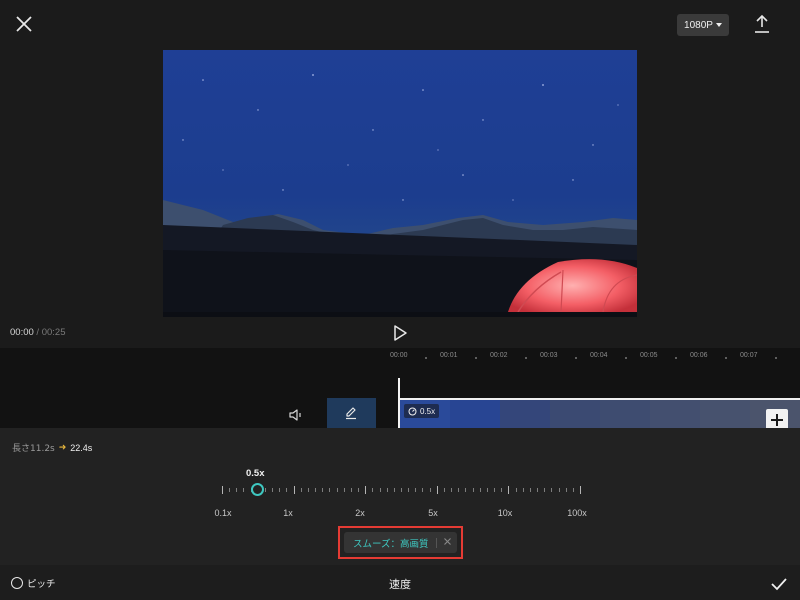 The image size is (800, 600). What do you see at coordinates (599, 355) in the screenshot?
I see `ruler-tick: 00:04` at bounding box center [599, 355].